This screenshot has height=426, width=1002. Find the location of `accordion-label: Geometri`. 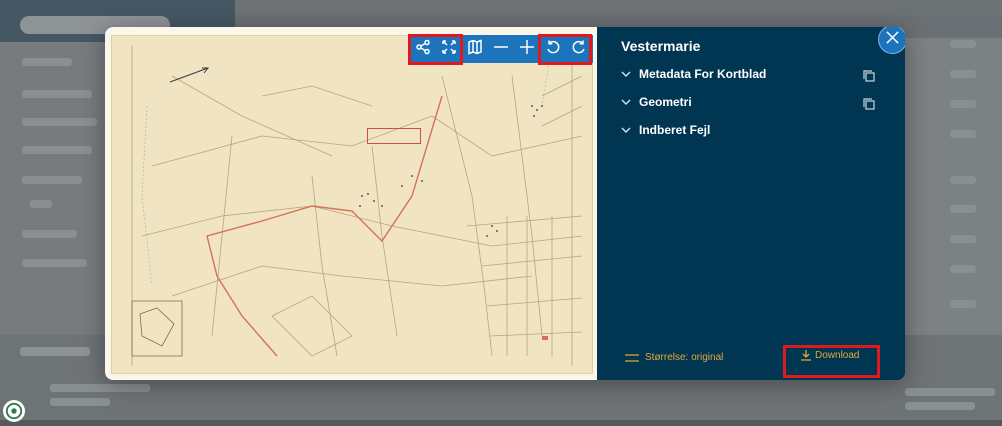

accordion-label: Geometri is located at coordinates (665, 102).